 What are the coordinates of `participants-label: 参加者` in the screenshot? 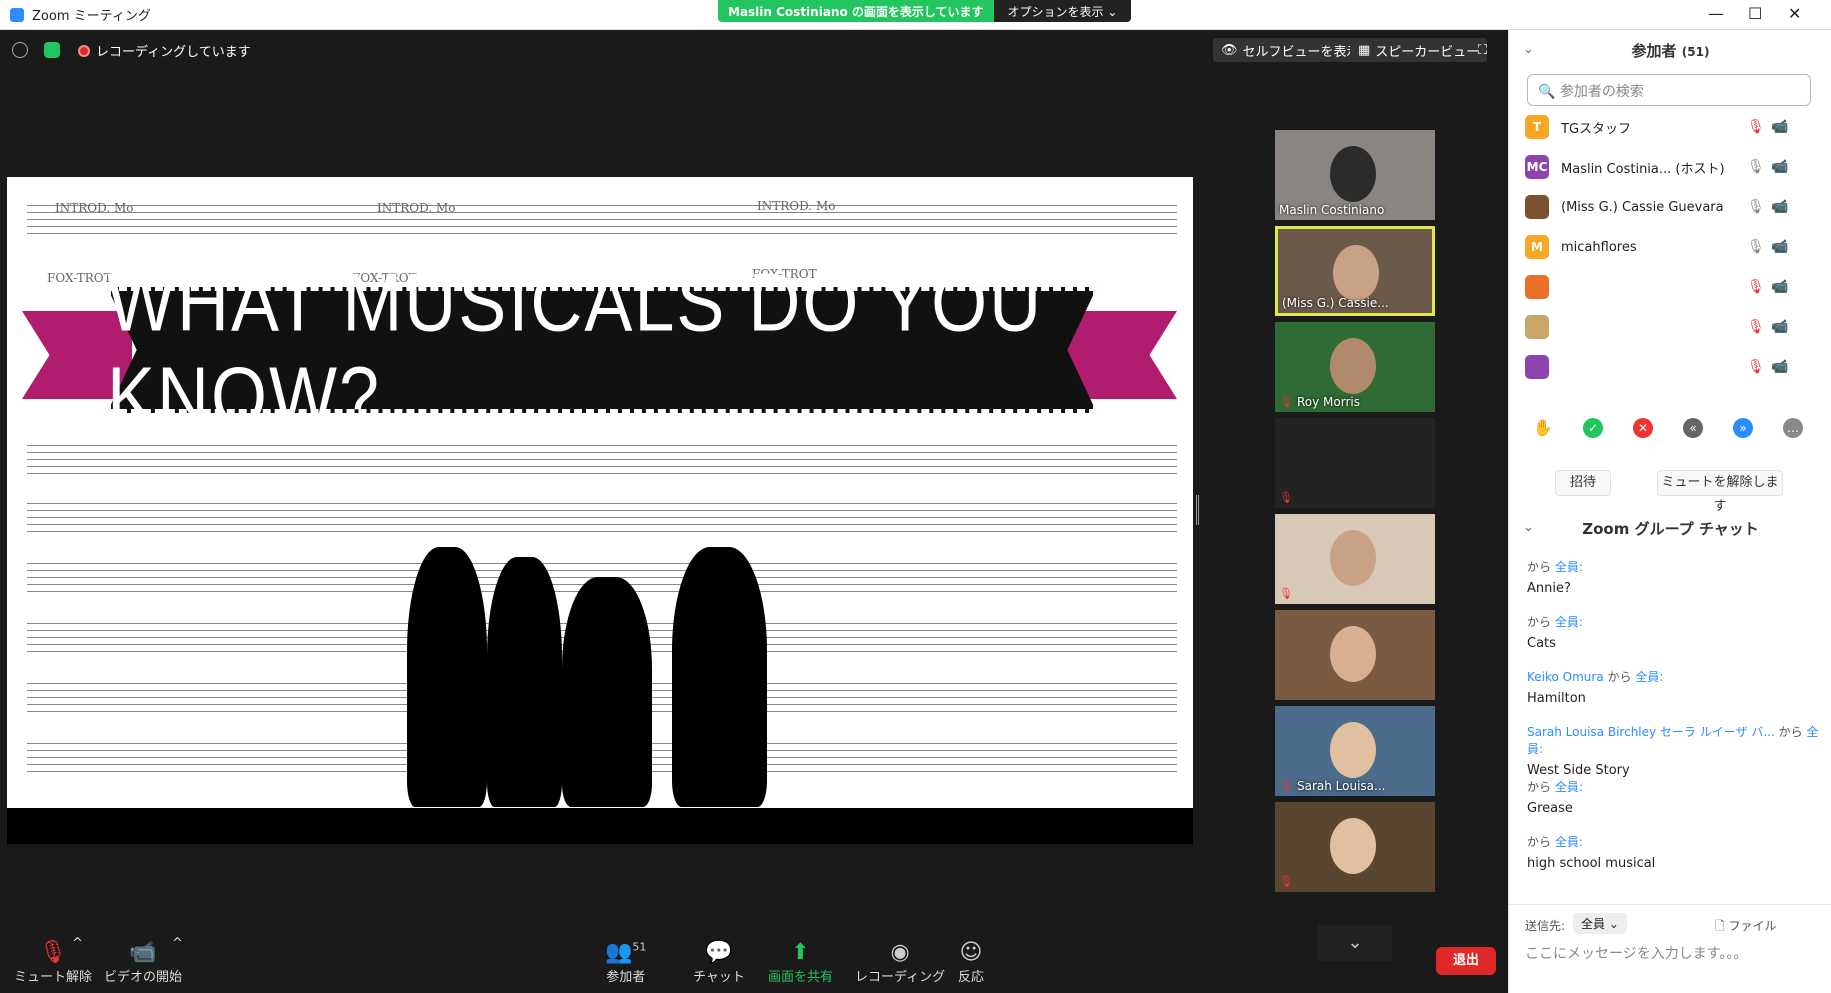 It's located at (626, 977).